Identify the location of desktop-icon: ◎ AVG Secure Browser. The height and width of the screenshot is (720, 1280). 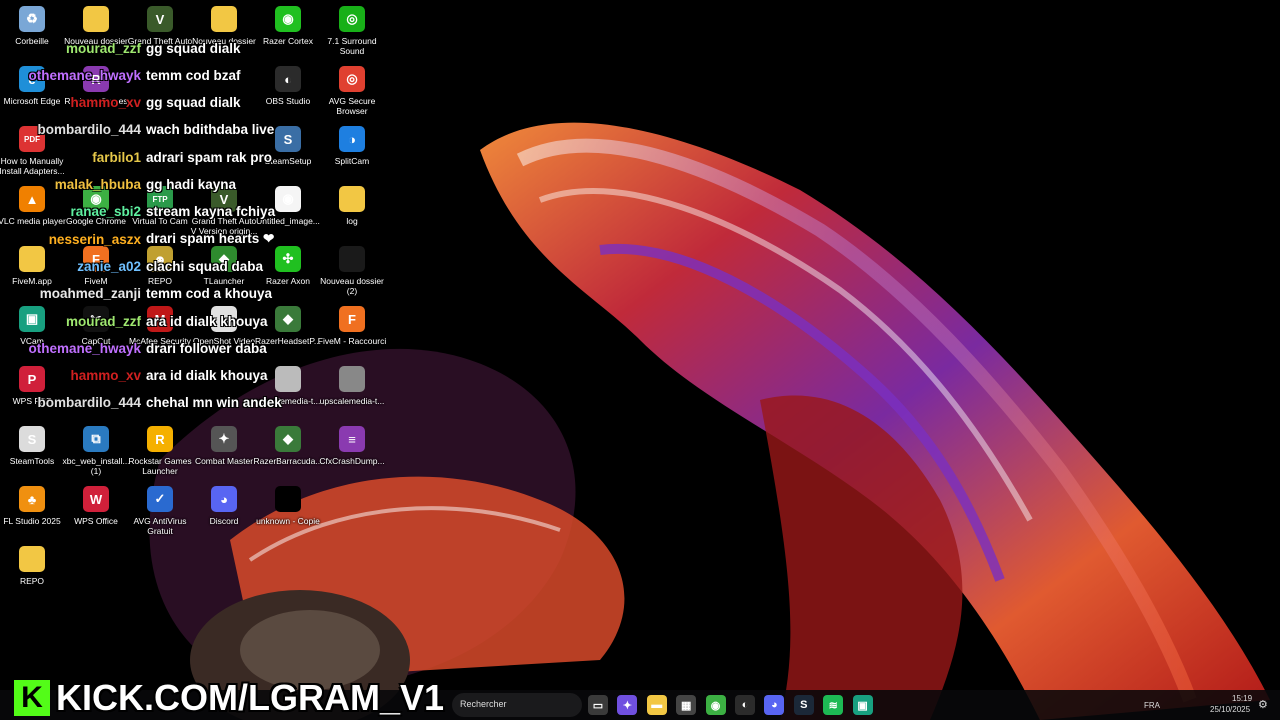
(352, 89).